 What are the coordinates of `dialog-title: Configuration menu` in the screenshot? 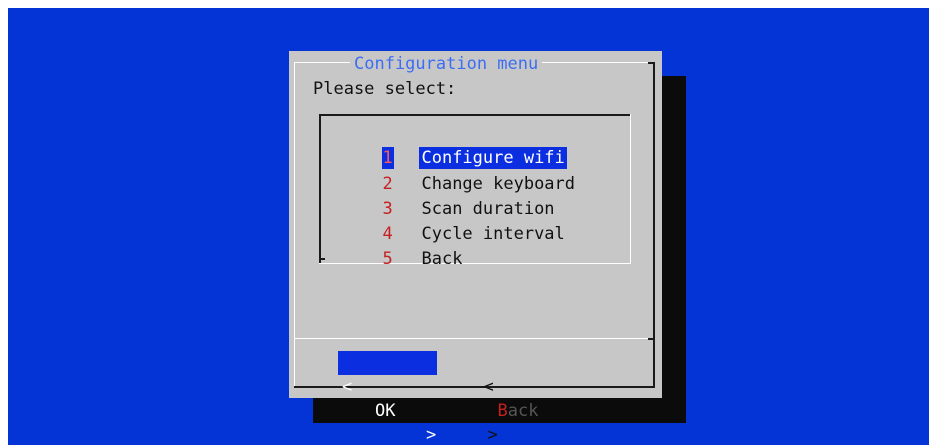 It's located at (446, 64).